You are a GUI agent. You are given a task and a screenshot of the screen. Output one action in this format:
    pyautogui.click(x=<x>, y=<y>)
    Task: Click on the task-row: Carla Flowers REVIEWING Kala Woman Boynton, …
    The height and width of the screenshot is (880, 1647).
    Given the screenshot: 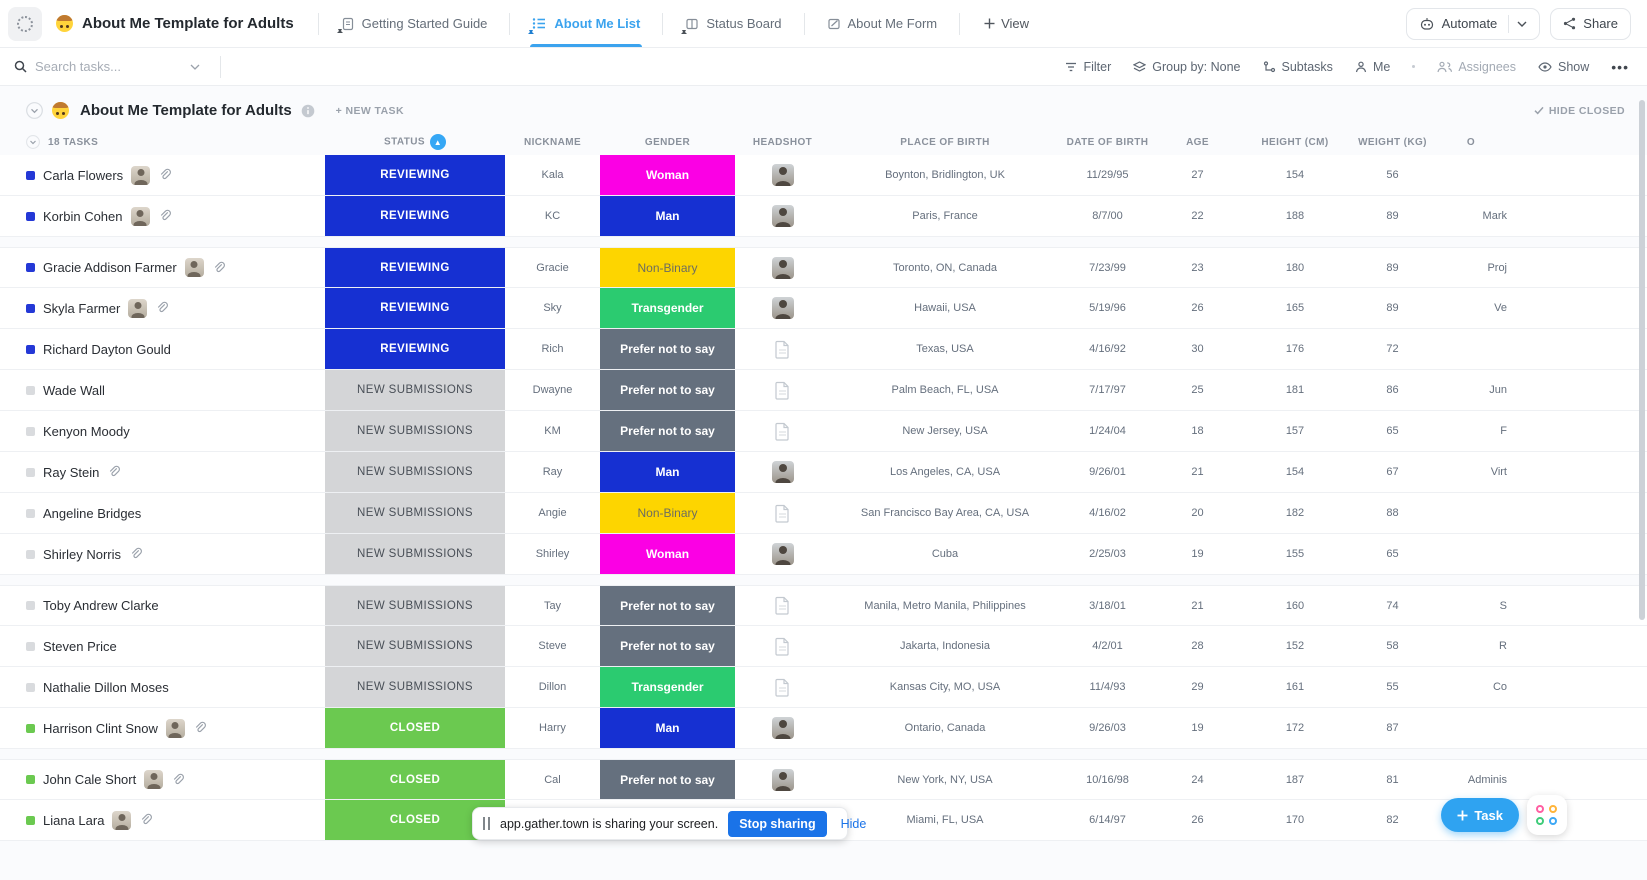 What is the action you would take?
    pyautogui.click(x=823, y=175)
    